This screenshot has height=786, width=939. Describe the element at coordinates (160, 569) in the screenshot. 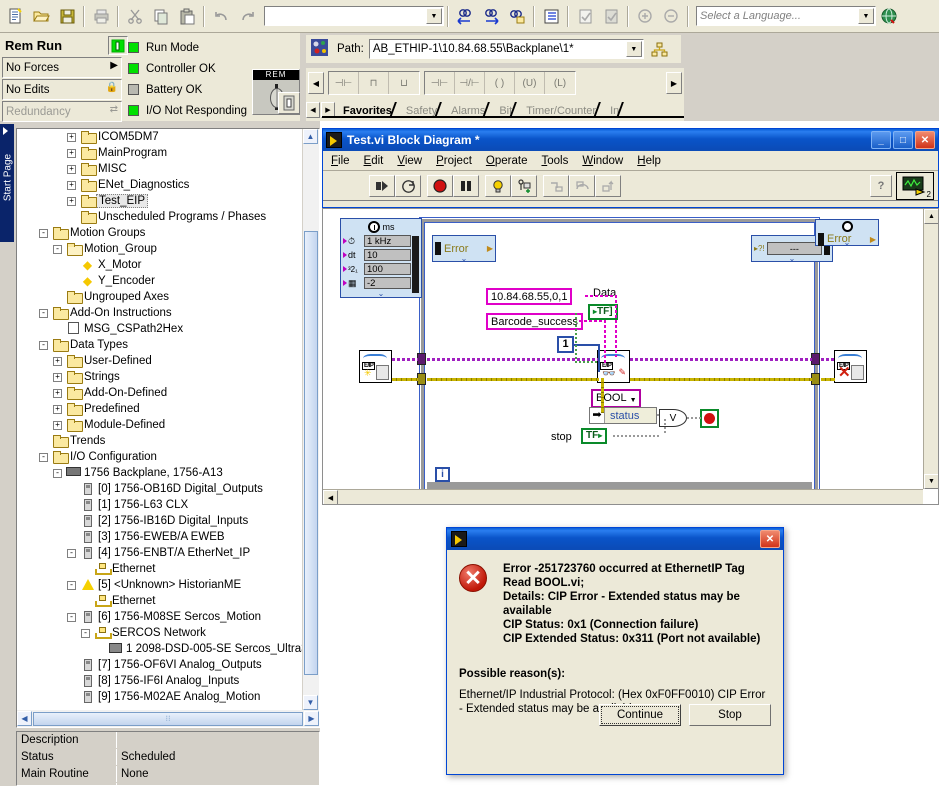

I see `tree-item-ethernet: Ethernet` at that location.